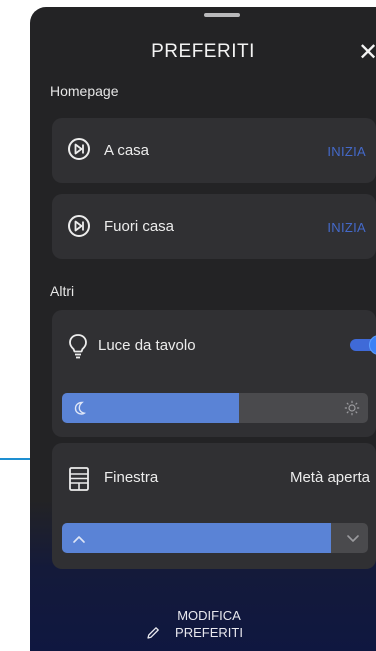 This screenshot has width=376, height=651. Describe the element at coordinates (62, 291) in the screenshot. I see `section-altri-label: Altri` at that location.